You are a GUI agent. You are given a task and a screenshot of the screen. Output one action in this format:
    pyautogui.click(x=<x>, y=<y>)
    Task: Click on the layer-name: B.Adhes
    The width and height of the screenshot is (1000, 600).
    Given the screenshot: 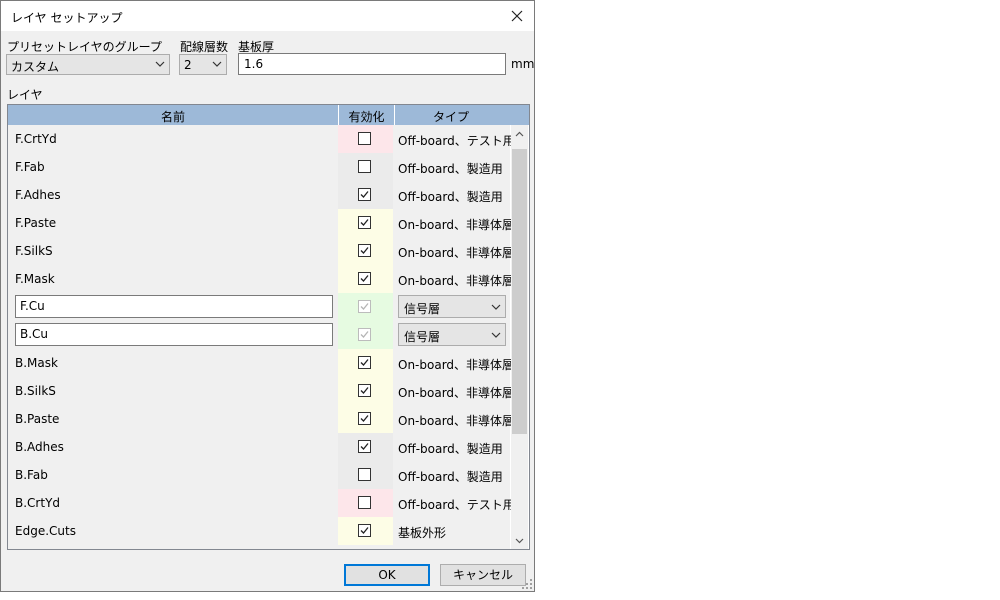 What is the action you would take?
    pyautogui.click(x=39, y=447)
    